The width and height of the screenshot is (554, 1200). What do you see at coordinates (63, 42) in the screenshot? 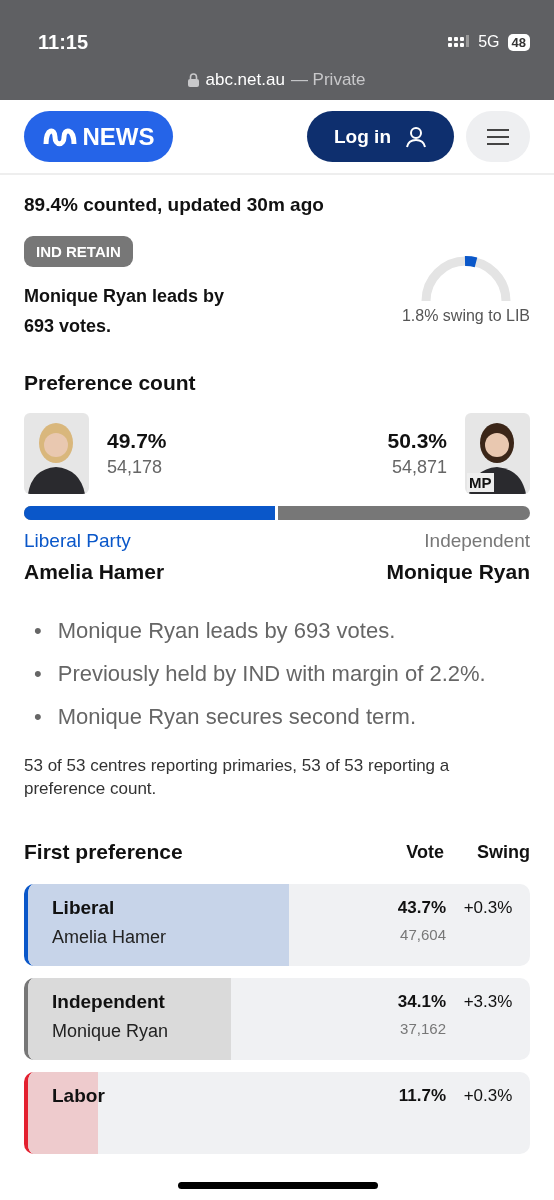
I see `status-time: 11:15` at bounding box center [63, 42].